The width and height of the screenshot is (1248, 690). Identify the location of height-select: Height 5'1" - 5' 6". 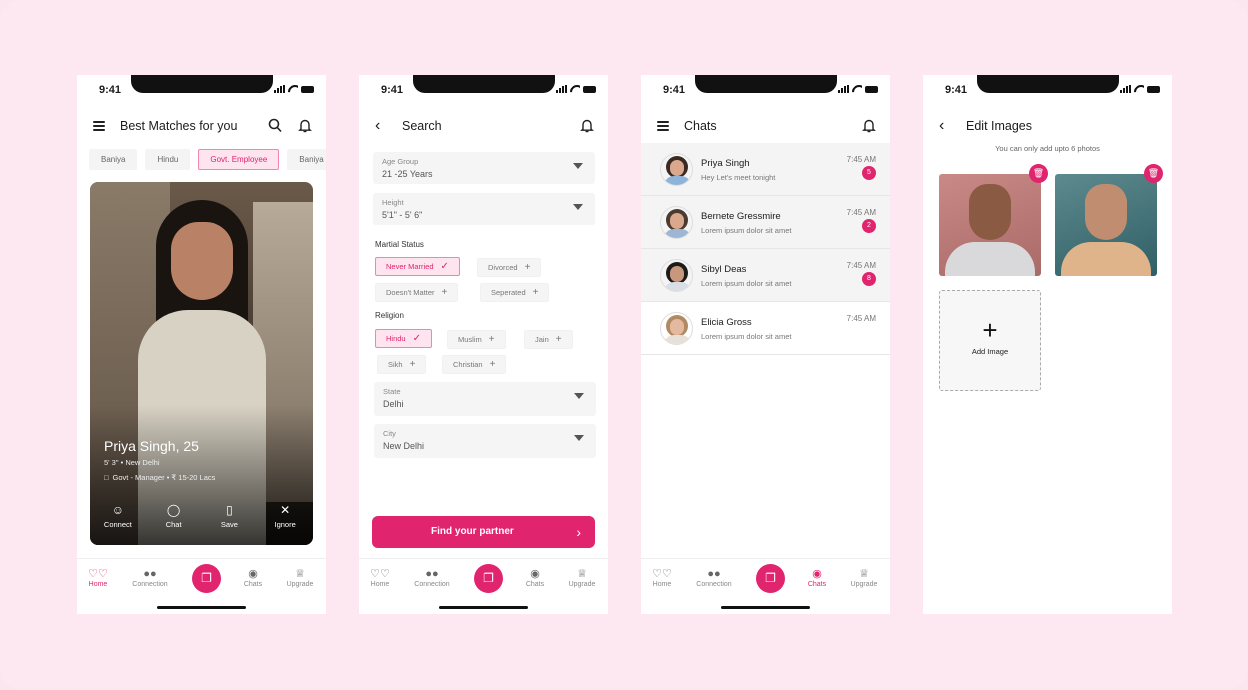
(484, 209).